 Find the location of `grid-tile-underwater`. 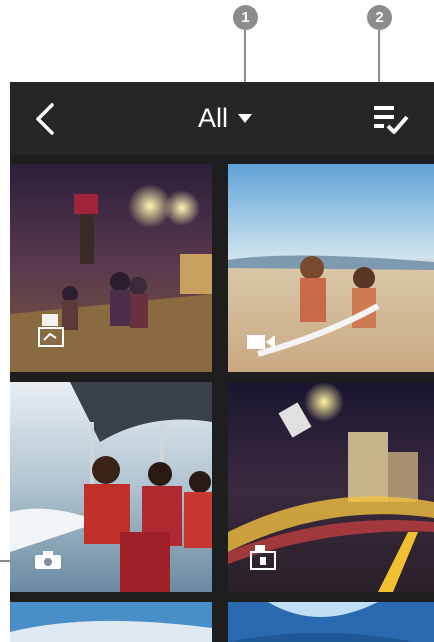

grid-tile-underwater is located at coordinates (331, 622).